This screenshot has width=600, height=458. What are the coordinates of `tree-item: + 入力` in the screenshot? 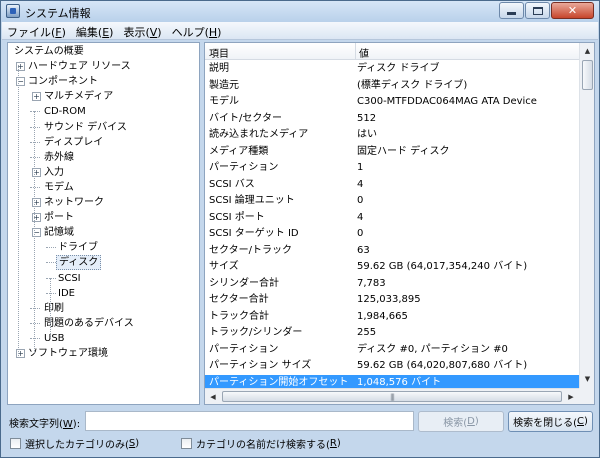 It's located at (103, 172).